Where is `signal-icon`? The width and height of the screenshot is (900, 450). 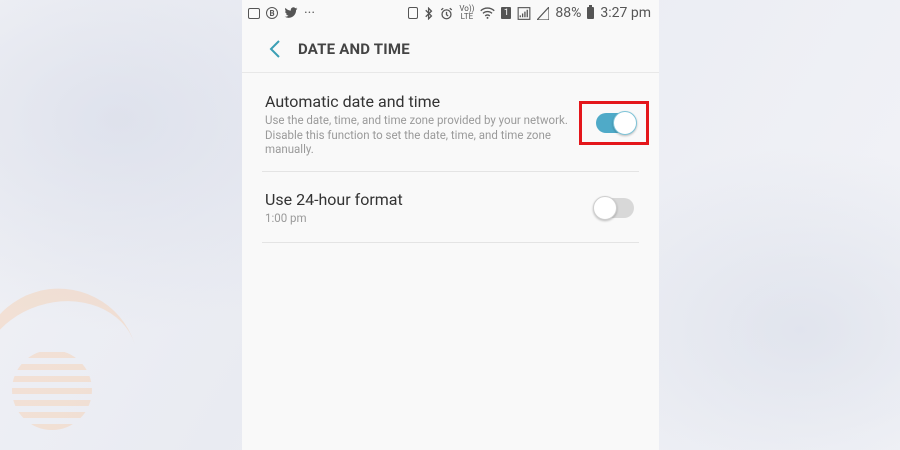
signal-icon is located at coordinates (524, 13).